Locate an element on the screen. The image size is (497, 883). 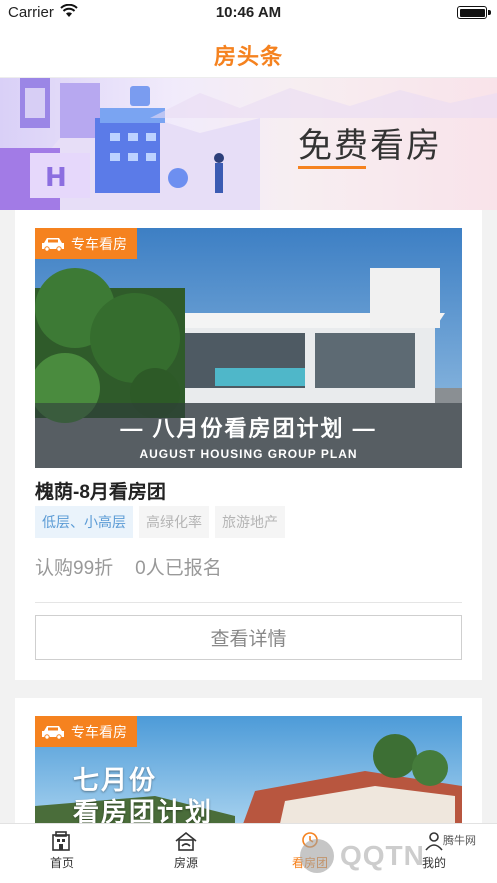
home-icon is located at coordinates (61, 841).